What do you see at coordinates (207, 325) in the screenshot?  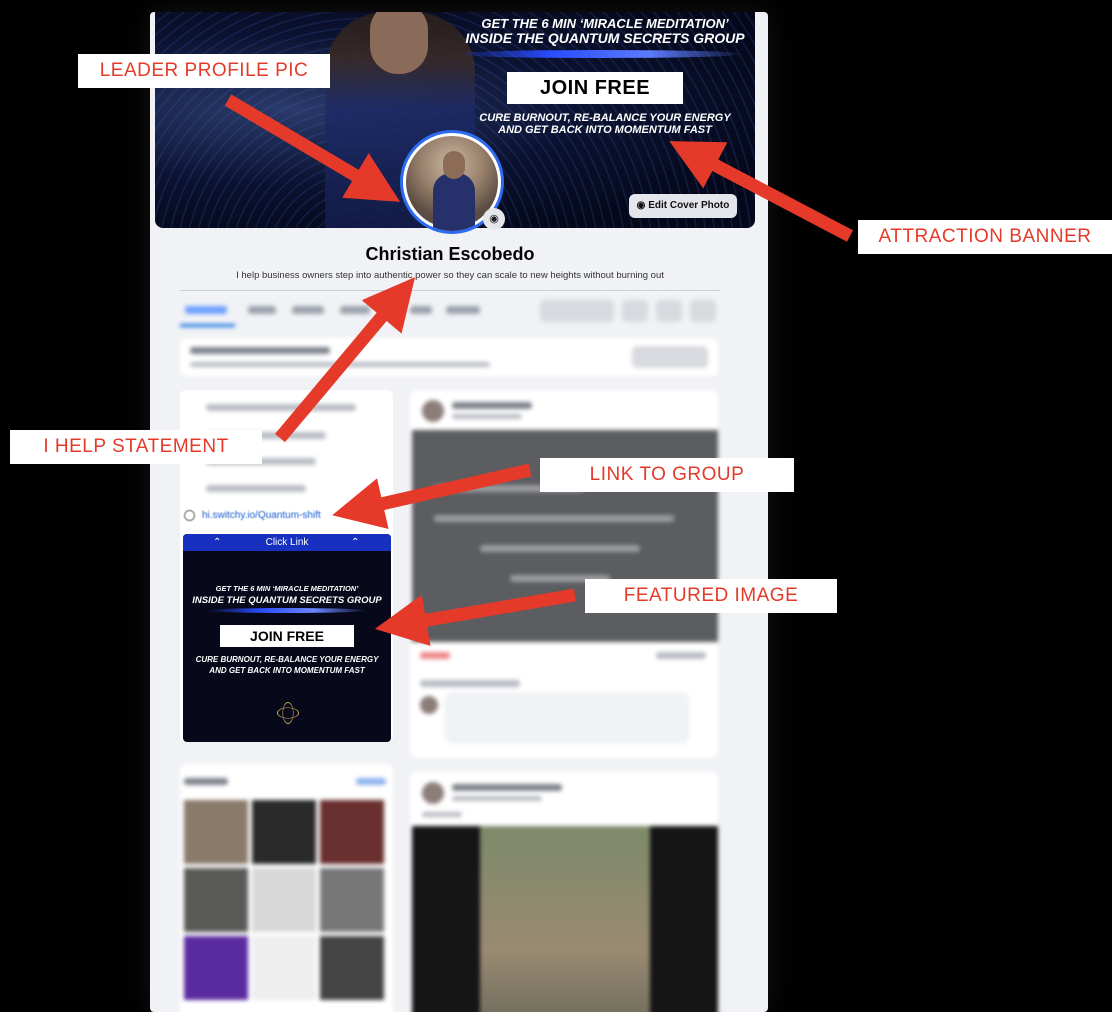 I see `active-tab-indicator` at bounding box center [207, 325].